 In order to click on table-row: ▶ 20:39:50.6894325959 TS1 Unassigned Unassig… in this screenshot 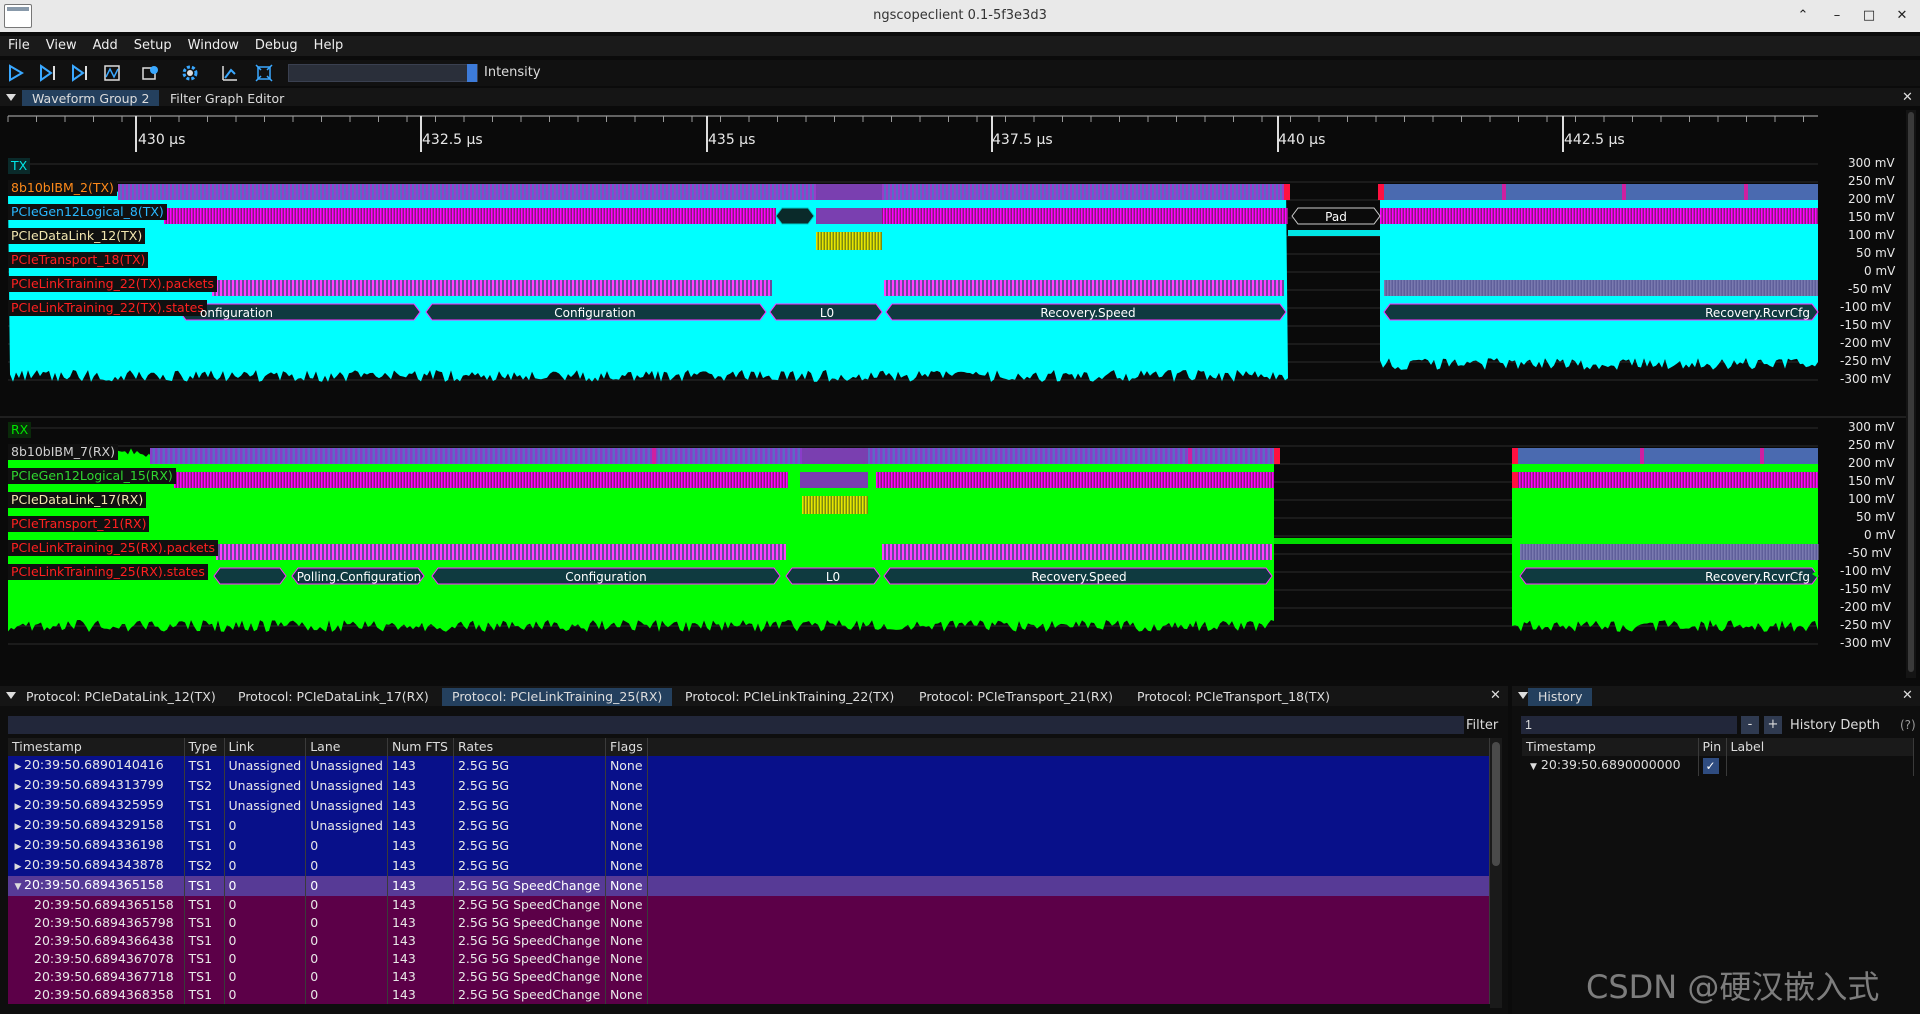, I will do `click(749, 806)`.